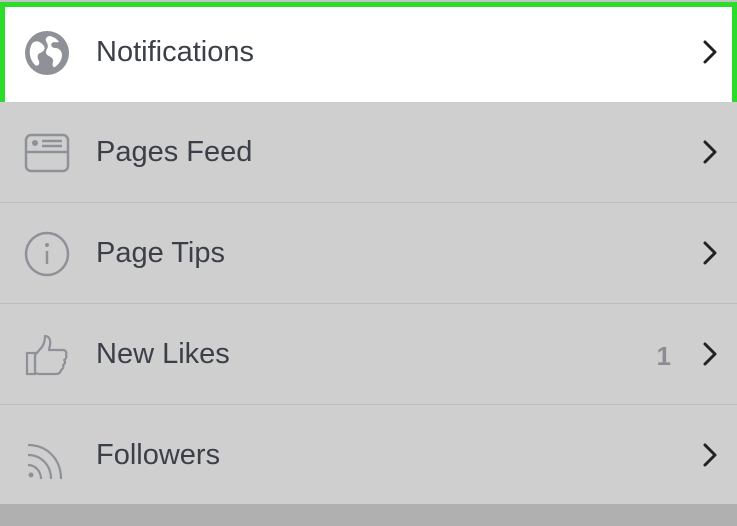  Describe the element at coordinates (368, 515) in the screenshot. I see `bottom-divider-band` at that location.